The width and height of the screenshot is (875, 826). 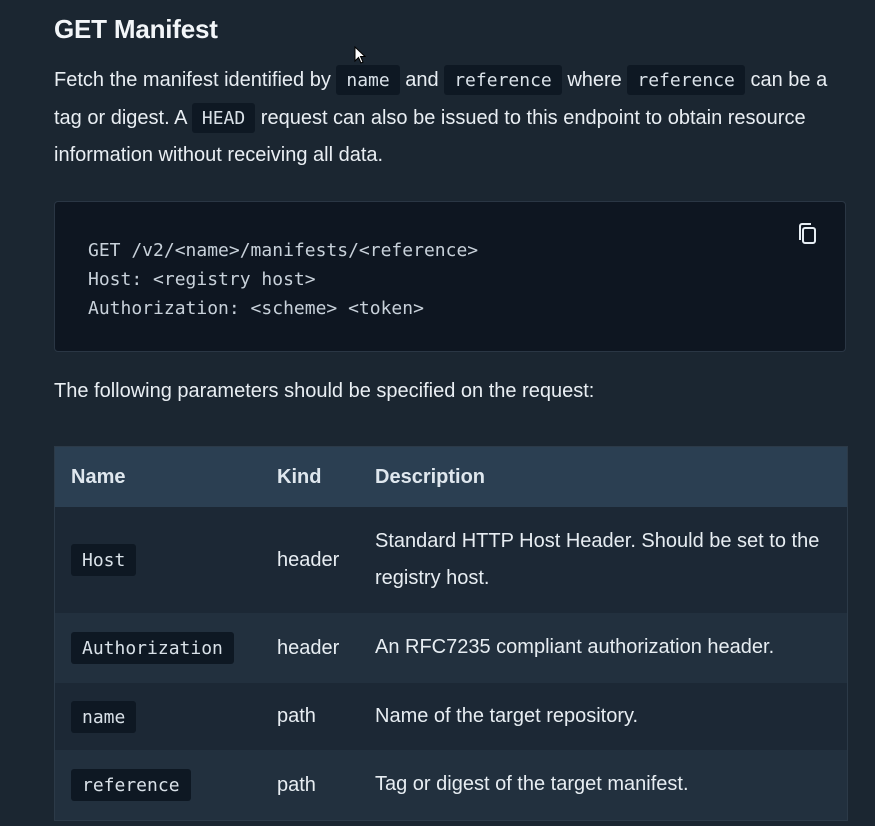 I want to click on param-name: reference, so click(x=131, y=785).